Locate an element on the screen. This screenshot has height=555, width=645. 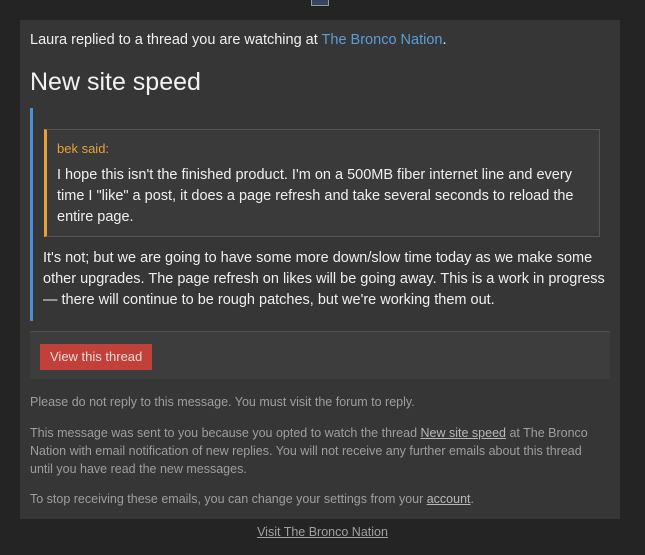
quote-author: bek said: is located at coordinates (83, 148).